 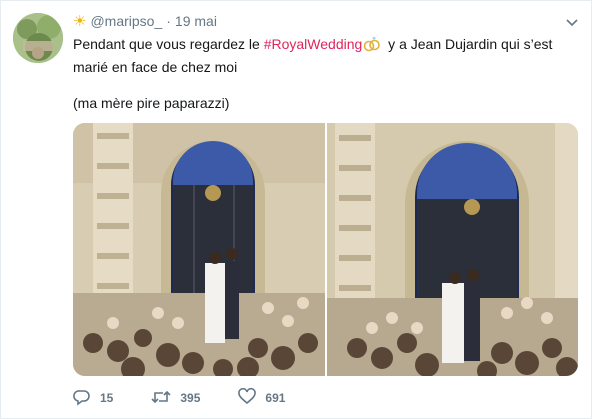 What do you see at coordinates (107, 398) in the screenshot?
I see `reply-count: 15` at bounding box center [107, 398].